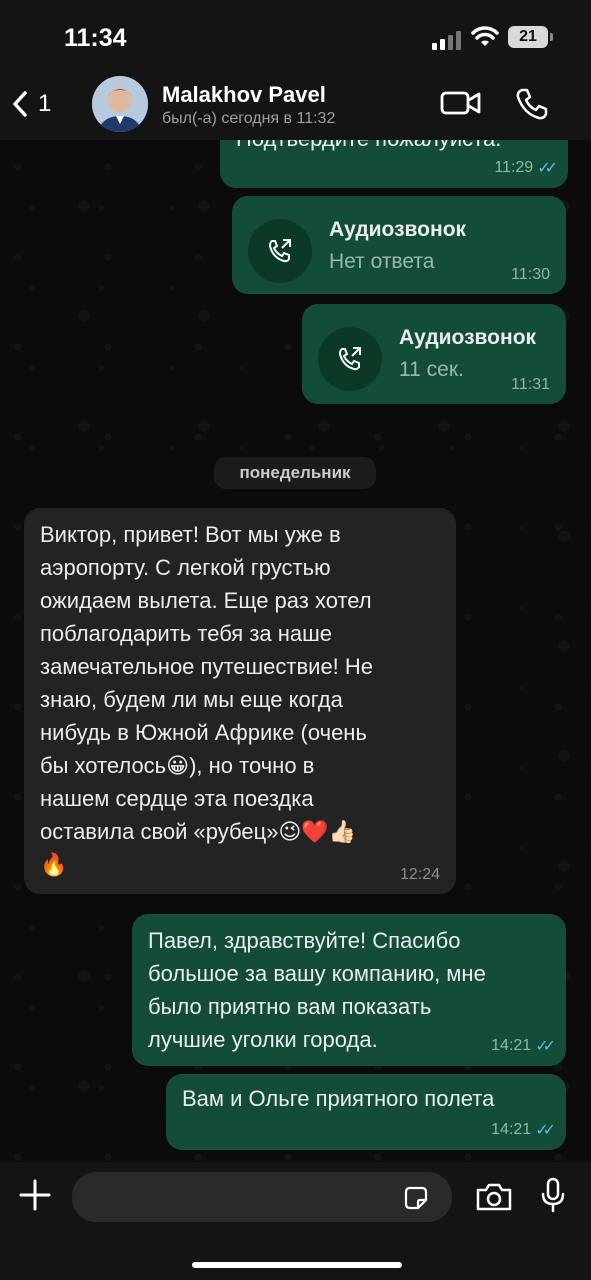 The width and height of the screenshot is (591, 1280). Describe the element at coordinates (528, 37) in the screenshot. I see `battery-level: 21` at that location.